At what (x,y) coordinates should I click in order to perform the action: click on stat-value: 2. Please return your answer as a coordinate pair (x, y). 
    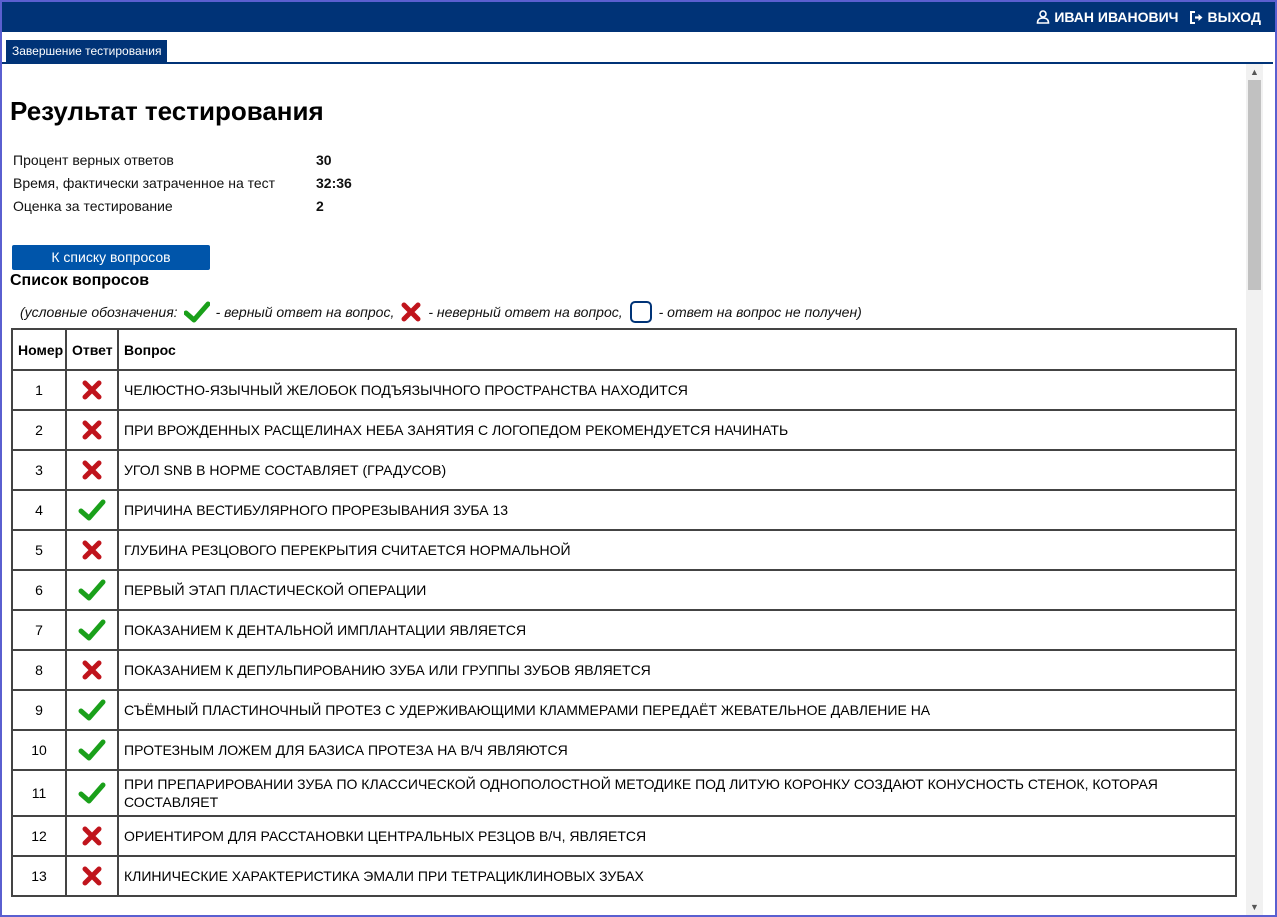
    Looking at the image, I should click on (320, 206).